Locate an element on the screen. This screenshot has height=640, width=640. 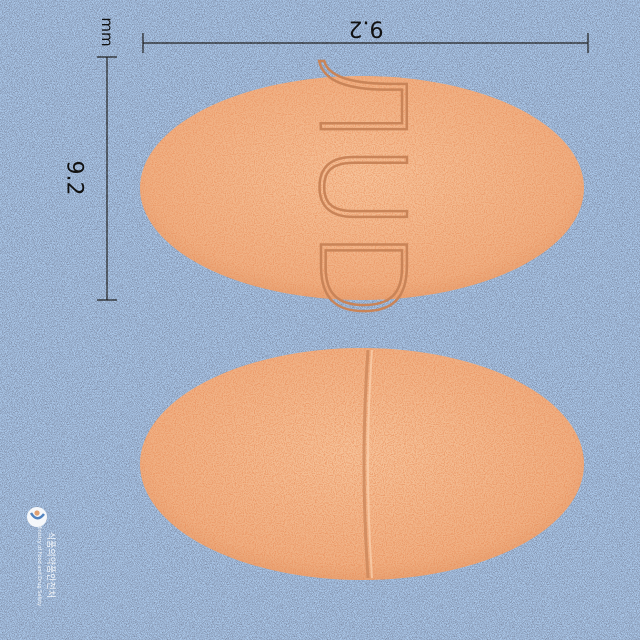
dimension-unit-label: mm is located at coordinates (107, 31).